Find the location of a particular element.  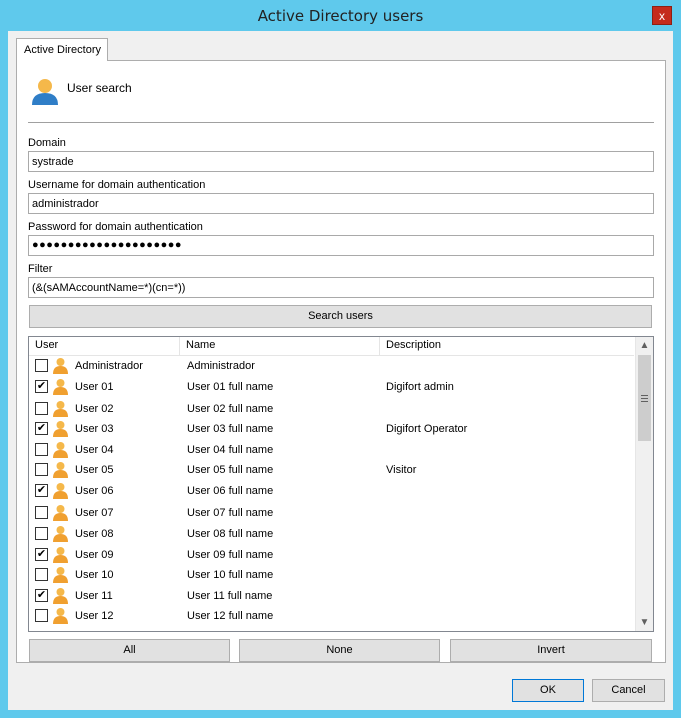

column-header-user: User is located at coordinates (43, 347).